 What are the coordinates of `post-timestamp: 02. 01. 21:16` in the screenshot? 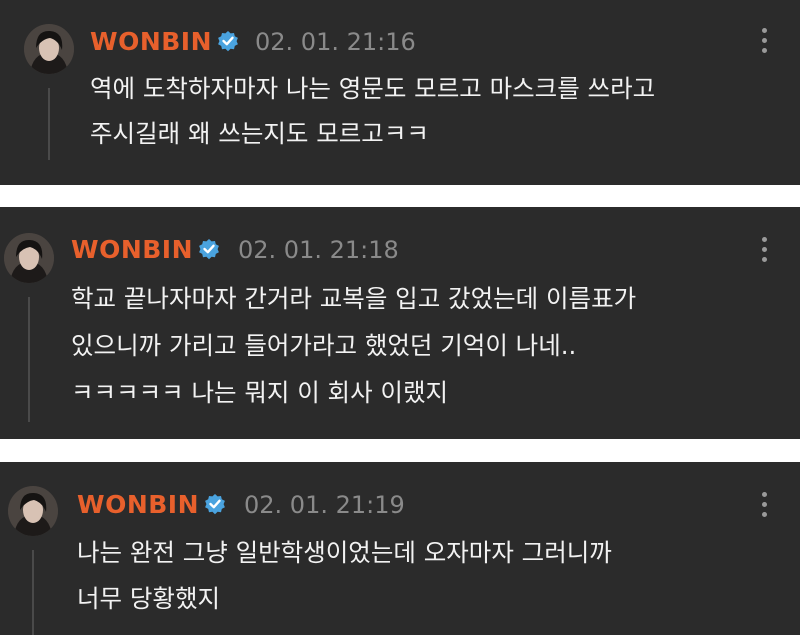 It's located at (335, 42).